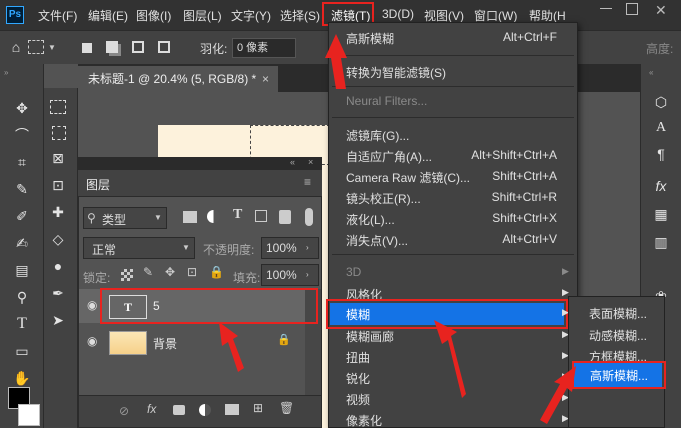  What do you see at coordinates (231, 347) in the screenshot?
I see `arrow-to-text-layer` at bounding box center [231, 347].